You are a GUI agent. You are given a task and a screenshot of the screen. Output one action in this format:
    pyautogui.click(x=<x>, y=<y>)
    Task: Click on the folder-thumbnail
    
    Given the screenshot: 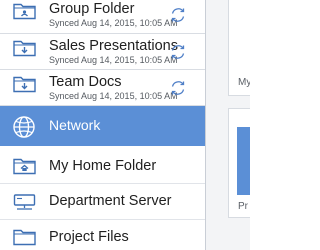 What is the action you would take?
    pyautogui.click(x=243, y=161)
    